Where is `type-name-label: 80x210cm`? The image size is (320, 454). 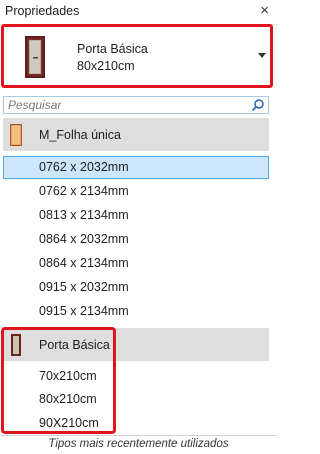 type-name-label: 80x210cm is located at coordinates (106, 66).